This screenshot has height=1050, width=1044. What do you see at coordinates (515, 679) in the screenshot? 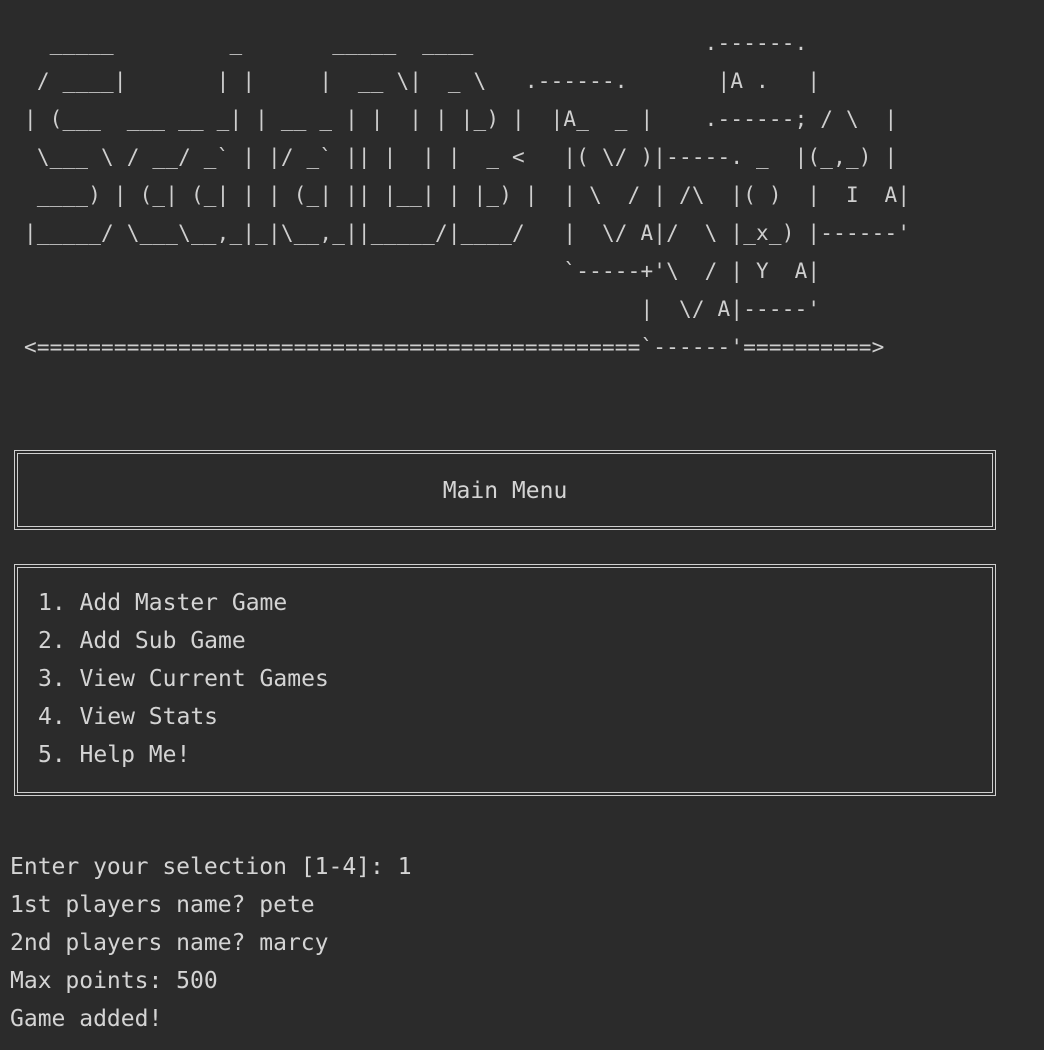
I see `menu-item-view-current-games: 3. View Current Games` at bounding box center [515, 679].